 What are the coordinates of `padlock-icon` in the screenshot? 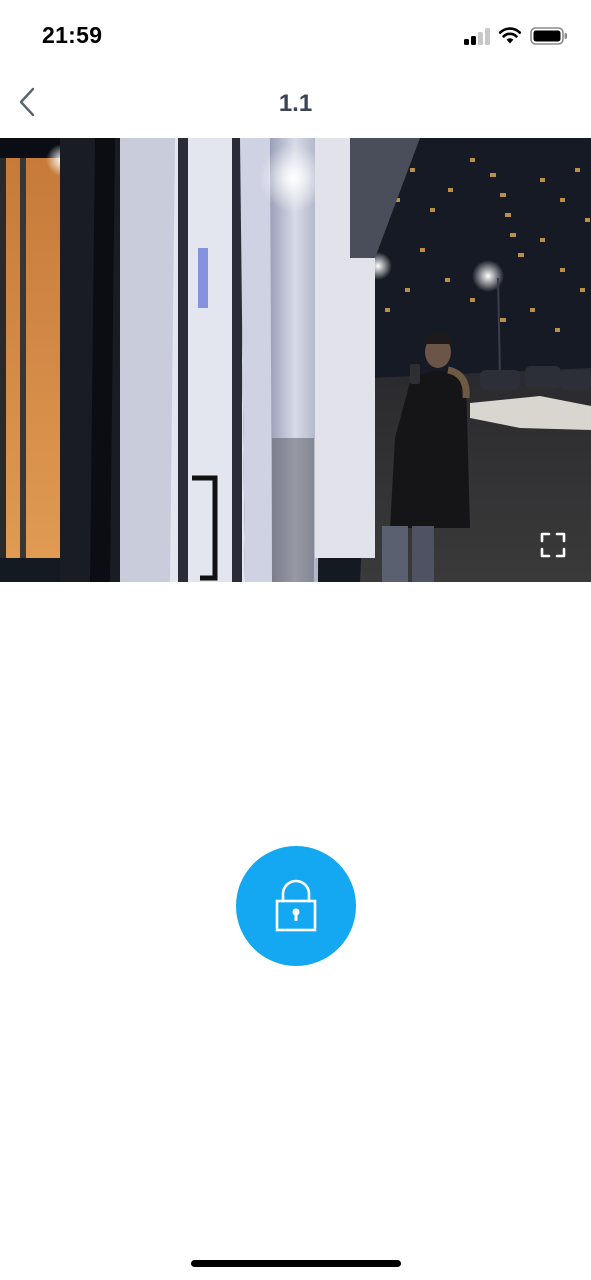 It's located at (296, 905).